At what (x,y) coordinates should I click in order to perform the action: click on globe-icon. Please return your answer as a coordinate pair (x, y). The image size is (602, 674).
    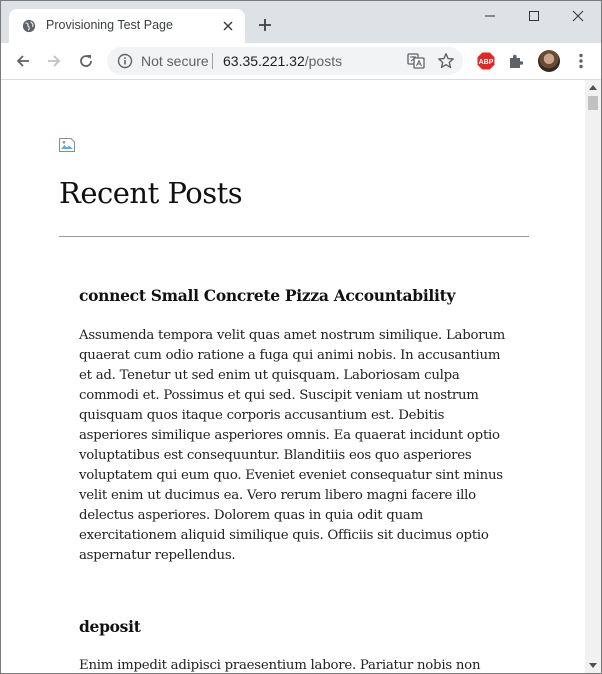
    Looking at the image, I should click on (29, 26).